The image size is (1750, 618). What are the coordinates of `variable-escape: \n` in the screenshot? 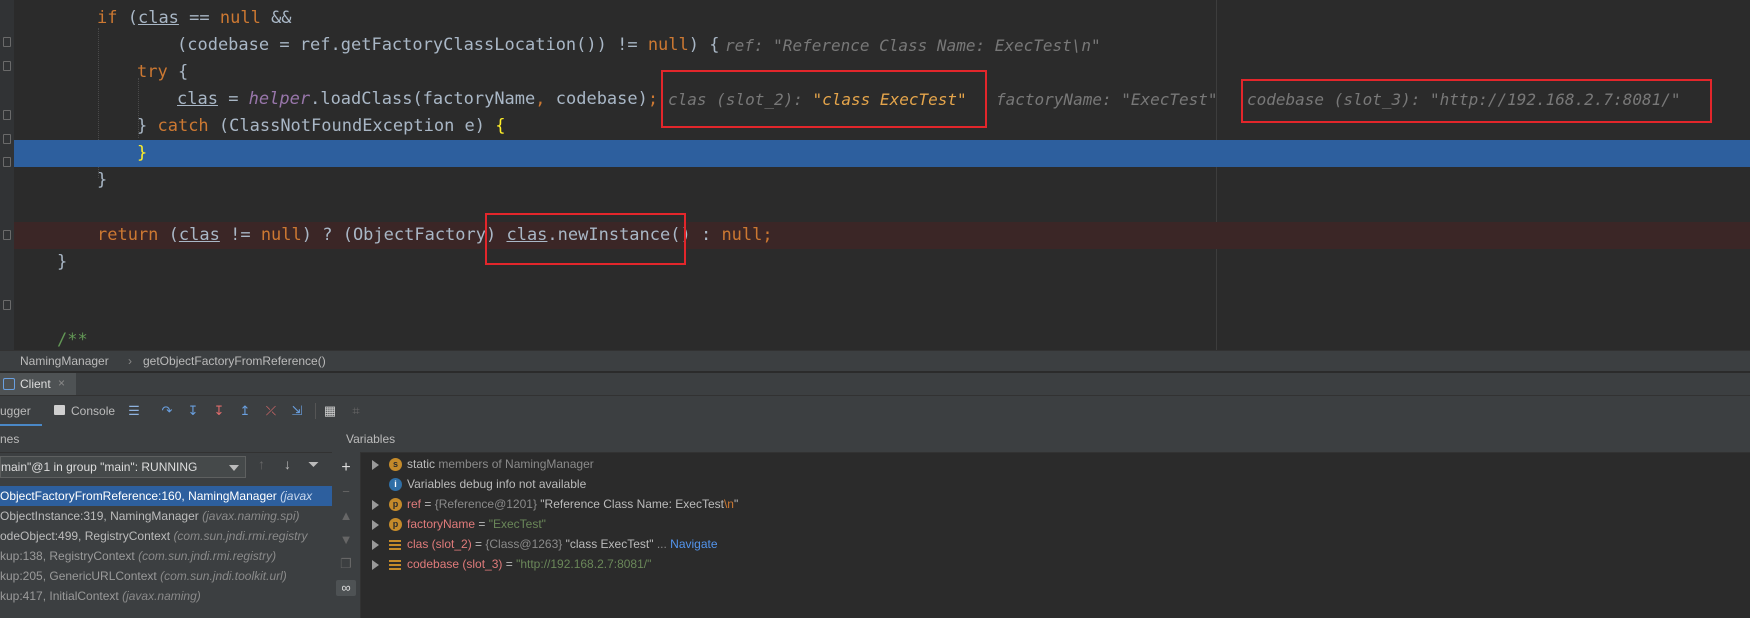 It's located at (728, 504).